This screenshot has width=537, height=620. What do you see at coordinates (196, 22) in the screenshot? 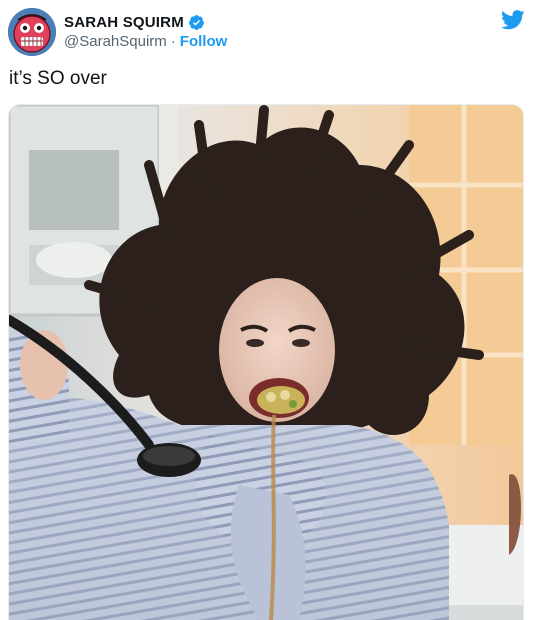
I see `verified-badge-icon` at bounding box center [196, 22].